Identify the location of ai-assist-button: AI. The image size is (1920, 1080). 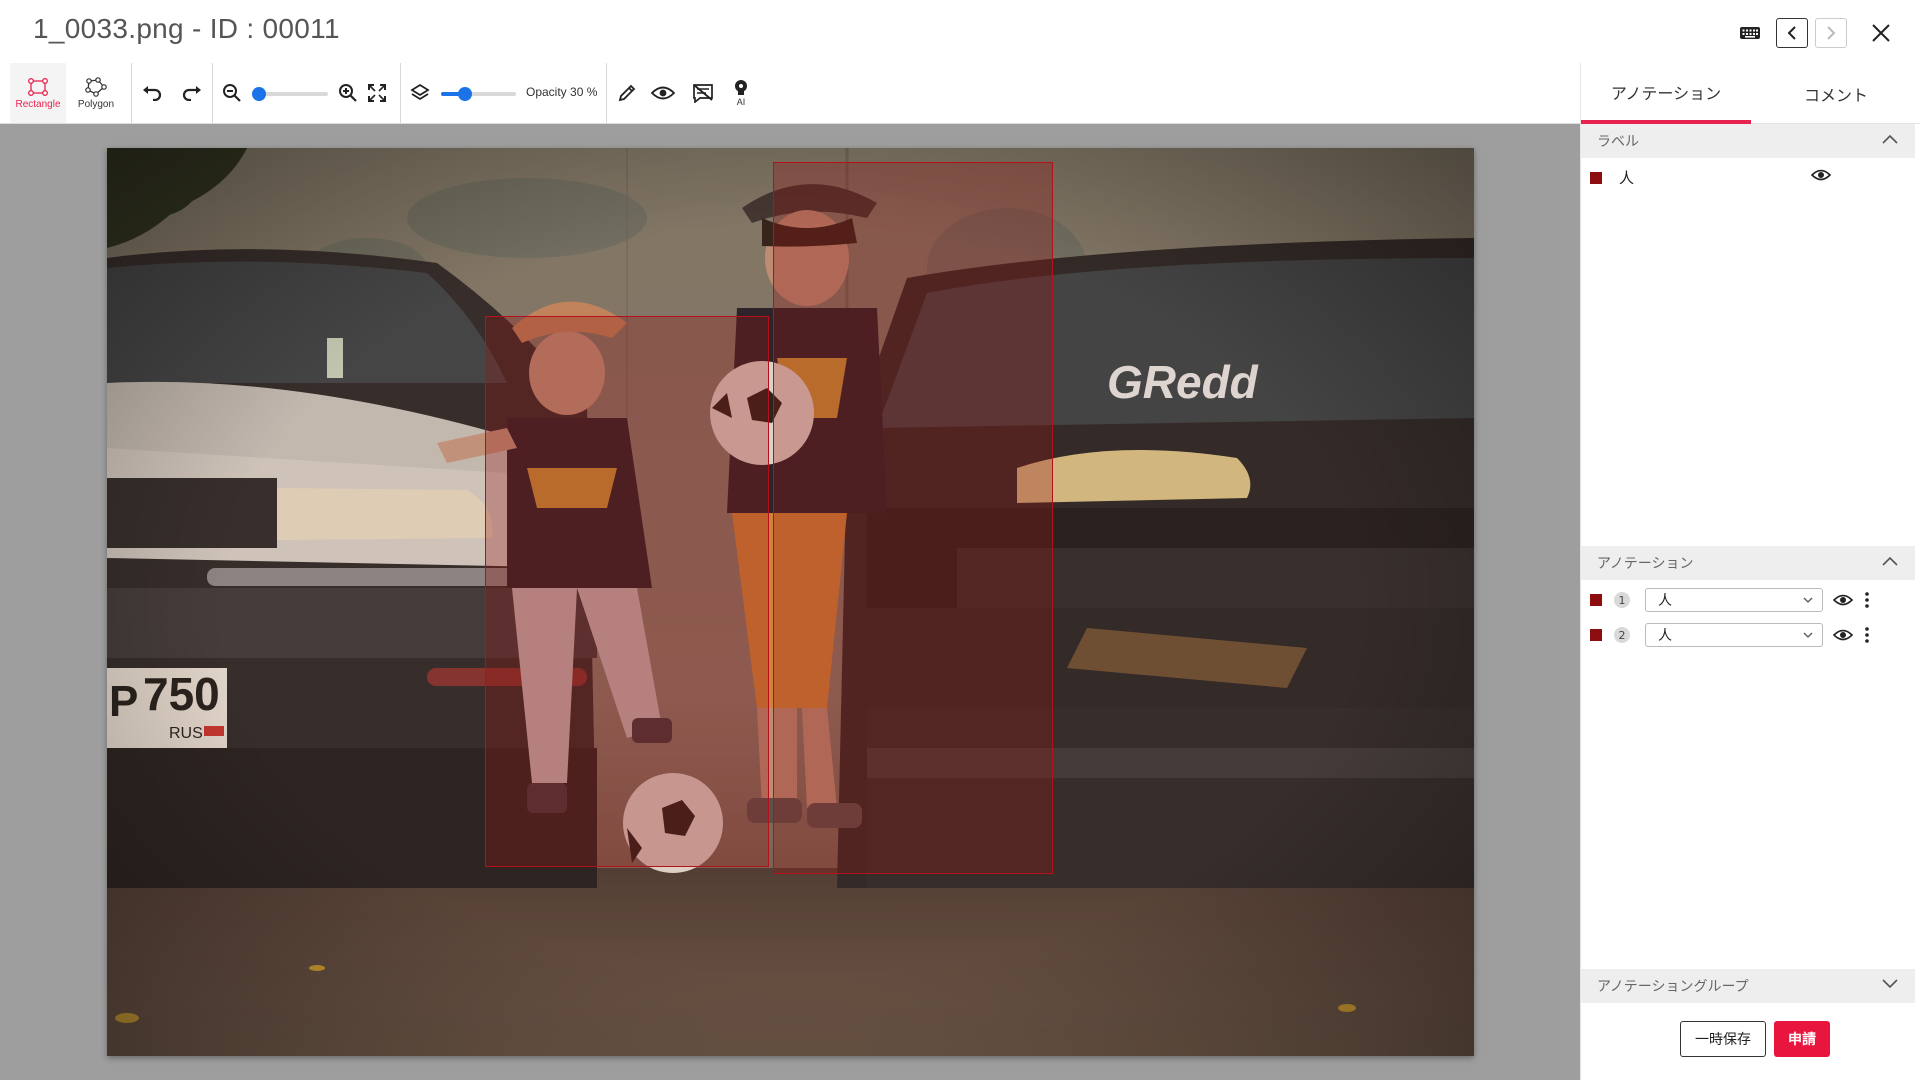
(741, 93).